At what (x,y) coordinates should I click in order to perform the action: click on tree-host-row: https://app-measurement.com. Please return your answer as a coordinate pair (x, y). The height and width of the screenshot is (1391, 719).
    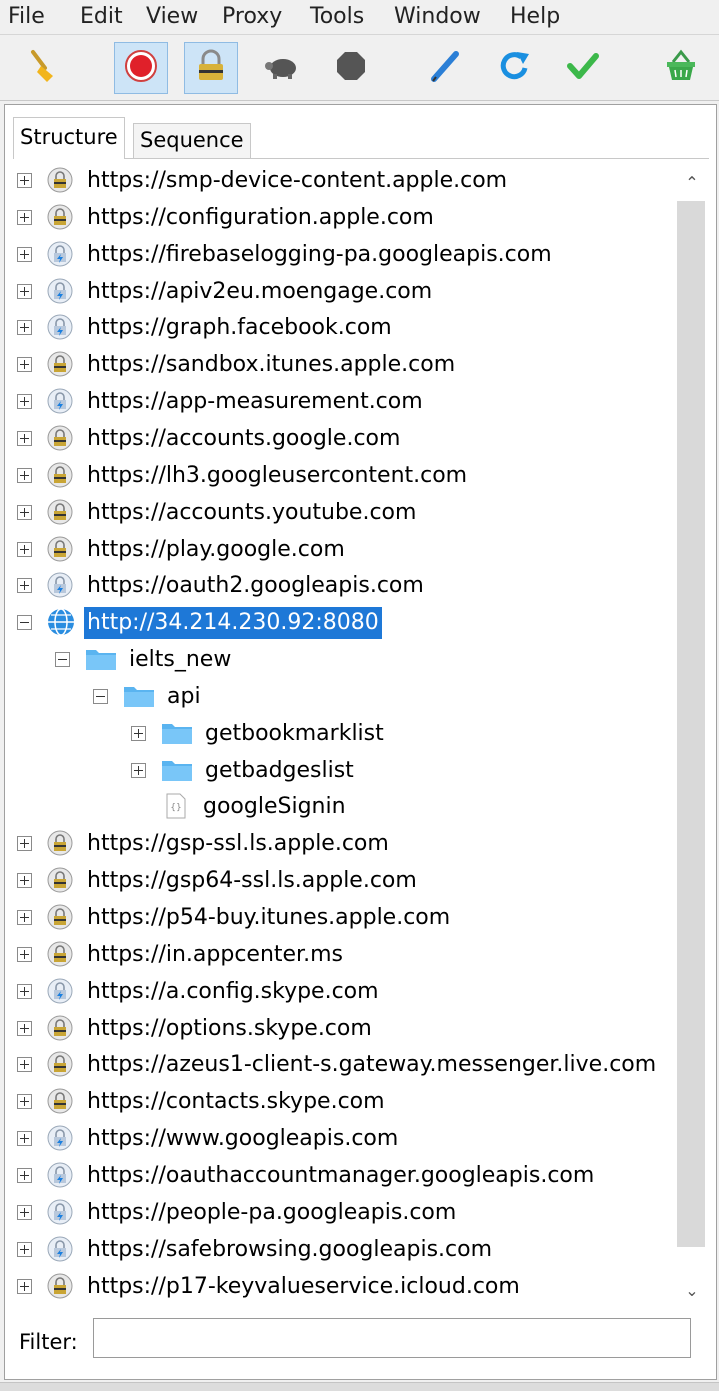
    Looking at the image, I should click on (351, 402).